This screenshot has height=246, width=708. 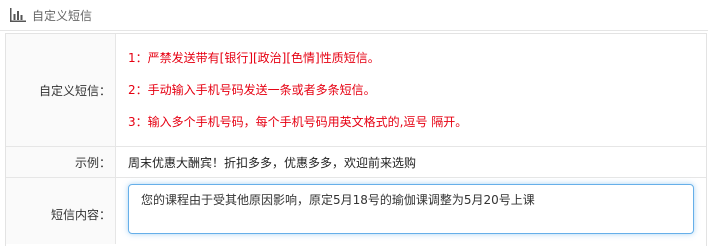 What do you see at coordinates (61, 90) in the screenshot?
I see `custom-sms-label: 自定义短信：` at bounding box center [61, 90].